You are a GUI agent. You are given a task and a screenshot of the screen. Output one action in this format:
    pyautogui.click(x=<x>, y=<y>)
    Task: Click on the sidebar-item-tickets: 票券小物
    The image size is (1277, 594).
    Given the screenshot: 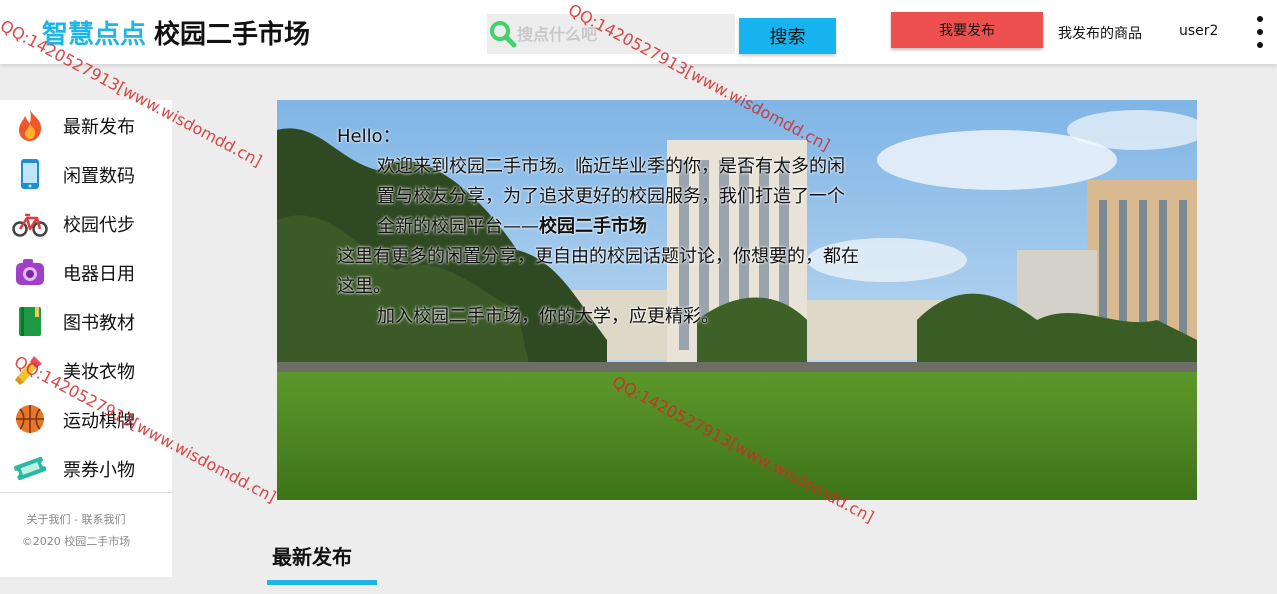 What is the action you would take?
    pyautogui.click(x=86, y=467)
    